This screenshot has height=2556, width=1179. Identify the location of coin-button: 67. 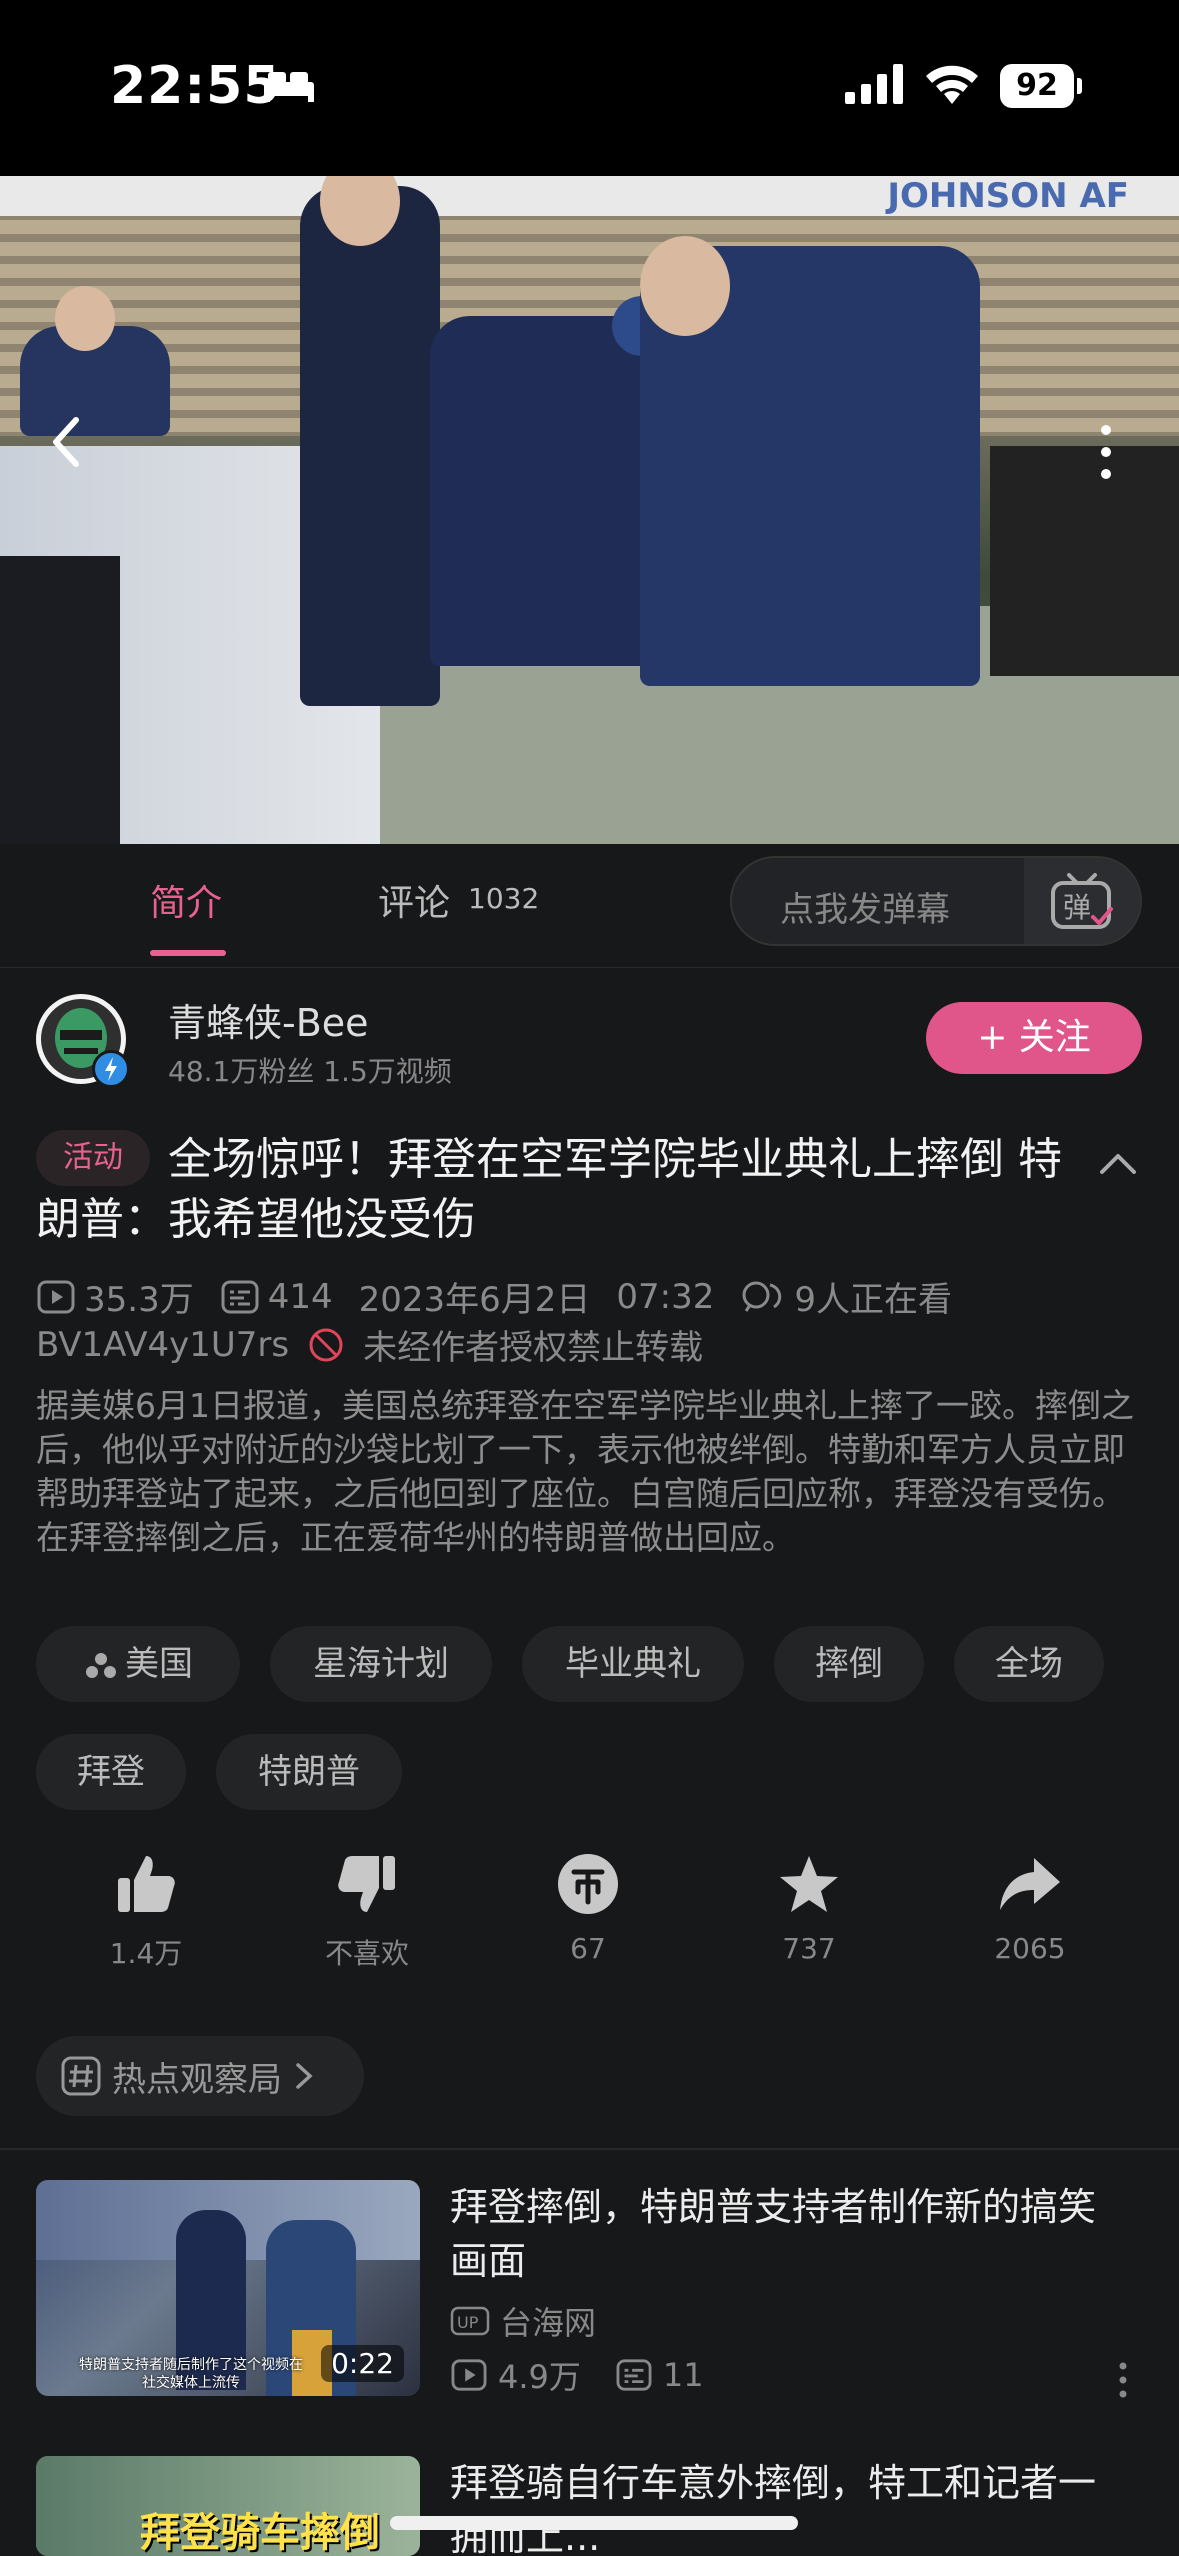
(588, 1908).